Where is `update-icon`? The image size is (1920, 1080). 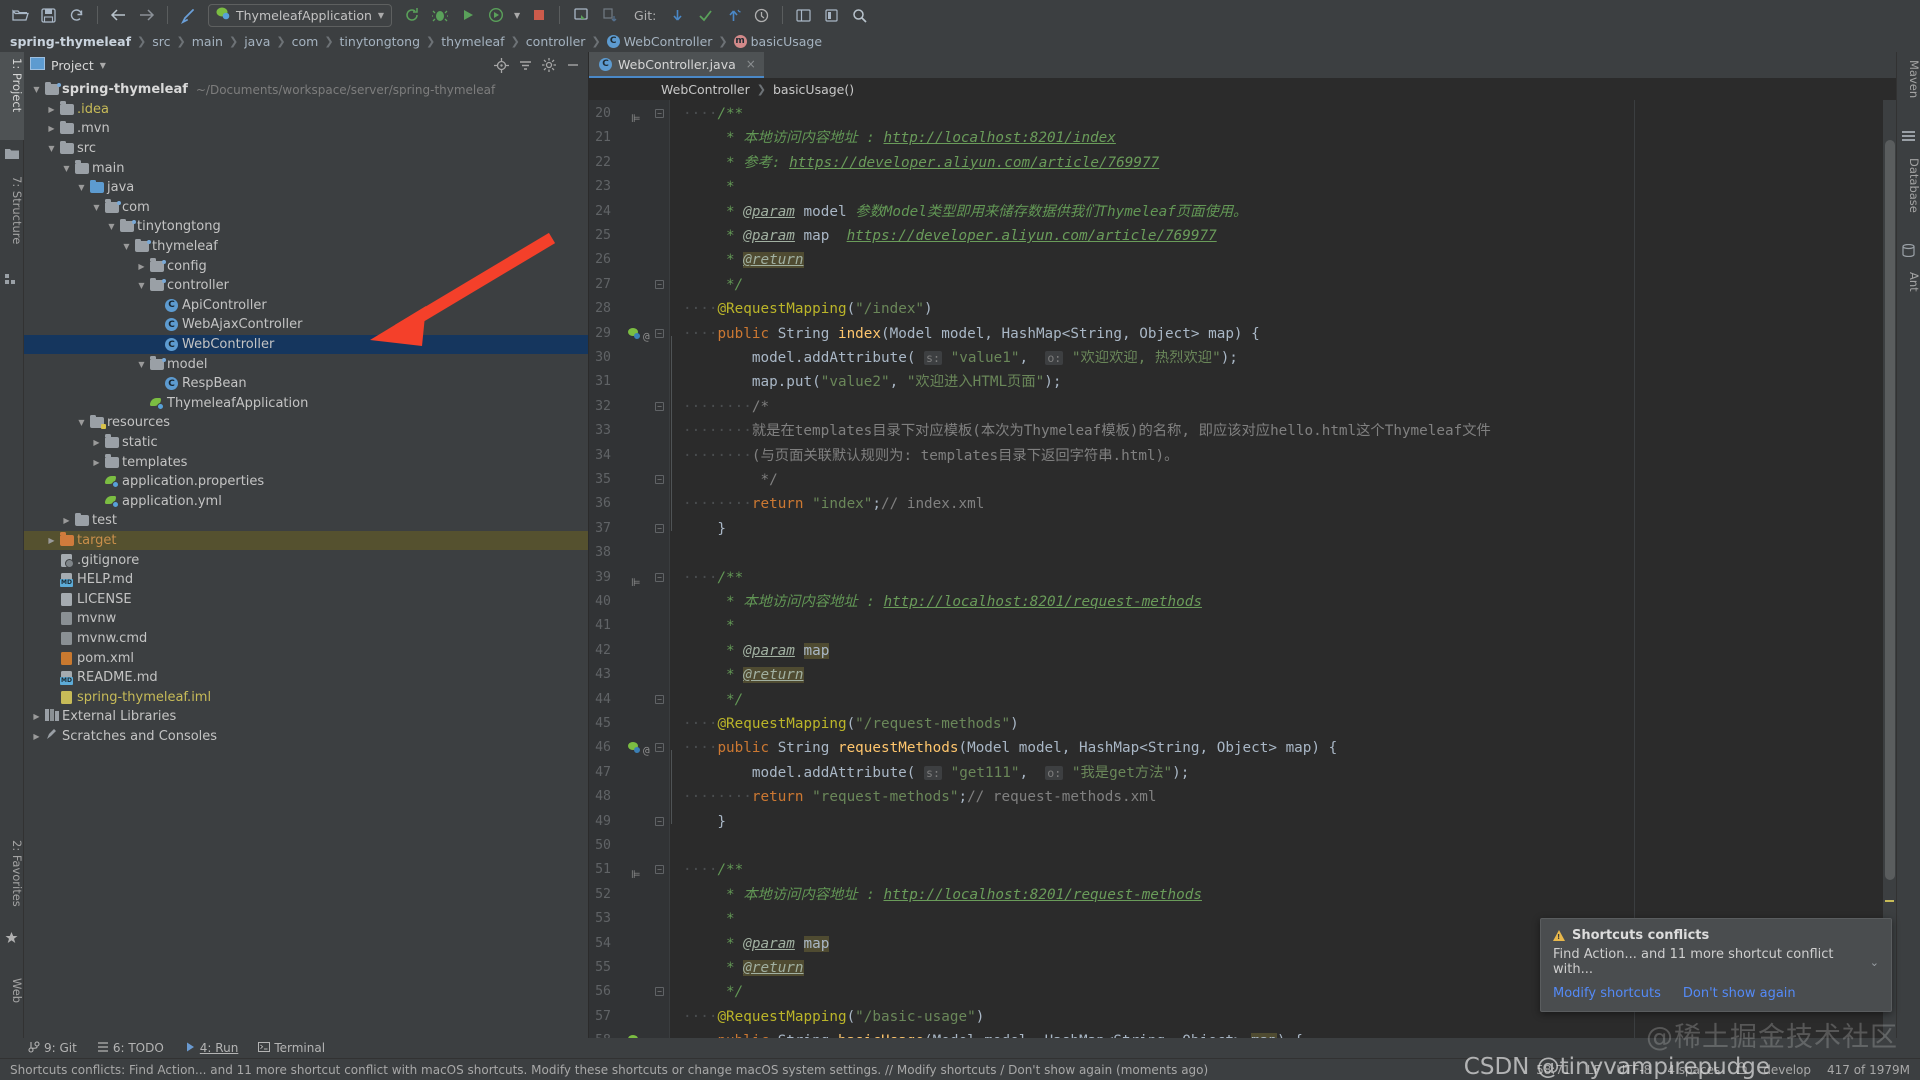
update-icon is located at coordinates (411, 15).